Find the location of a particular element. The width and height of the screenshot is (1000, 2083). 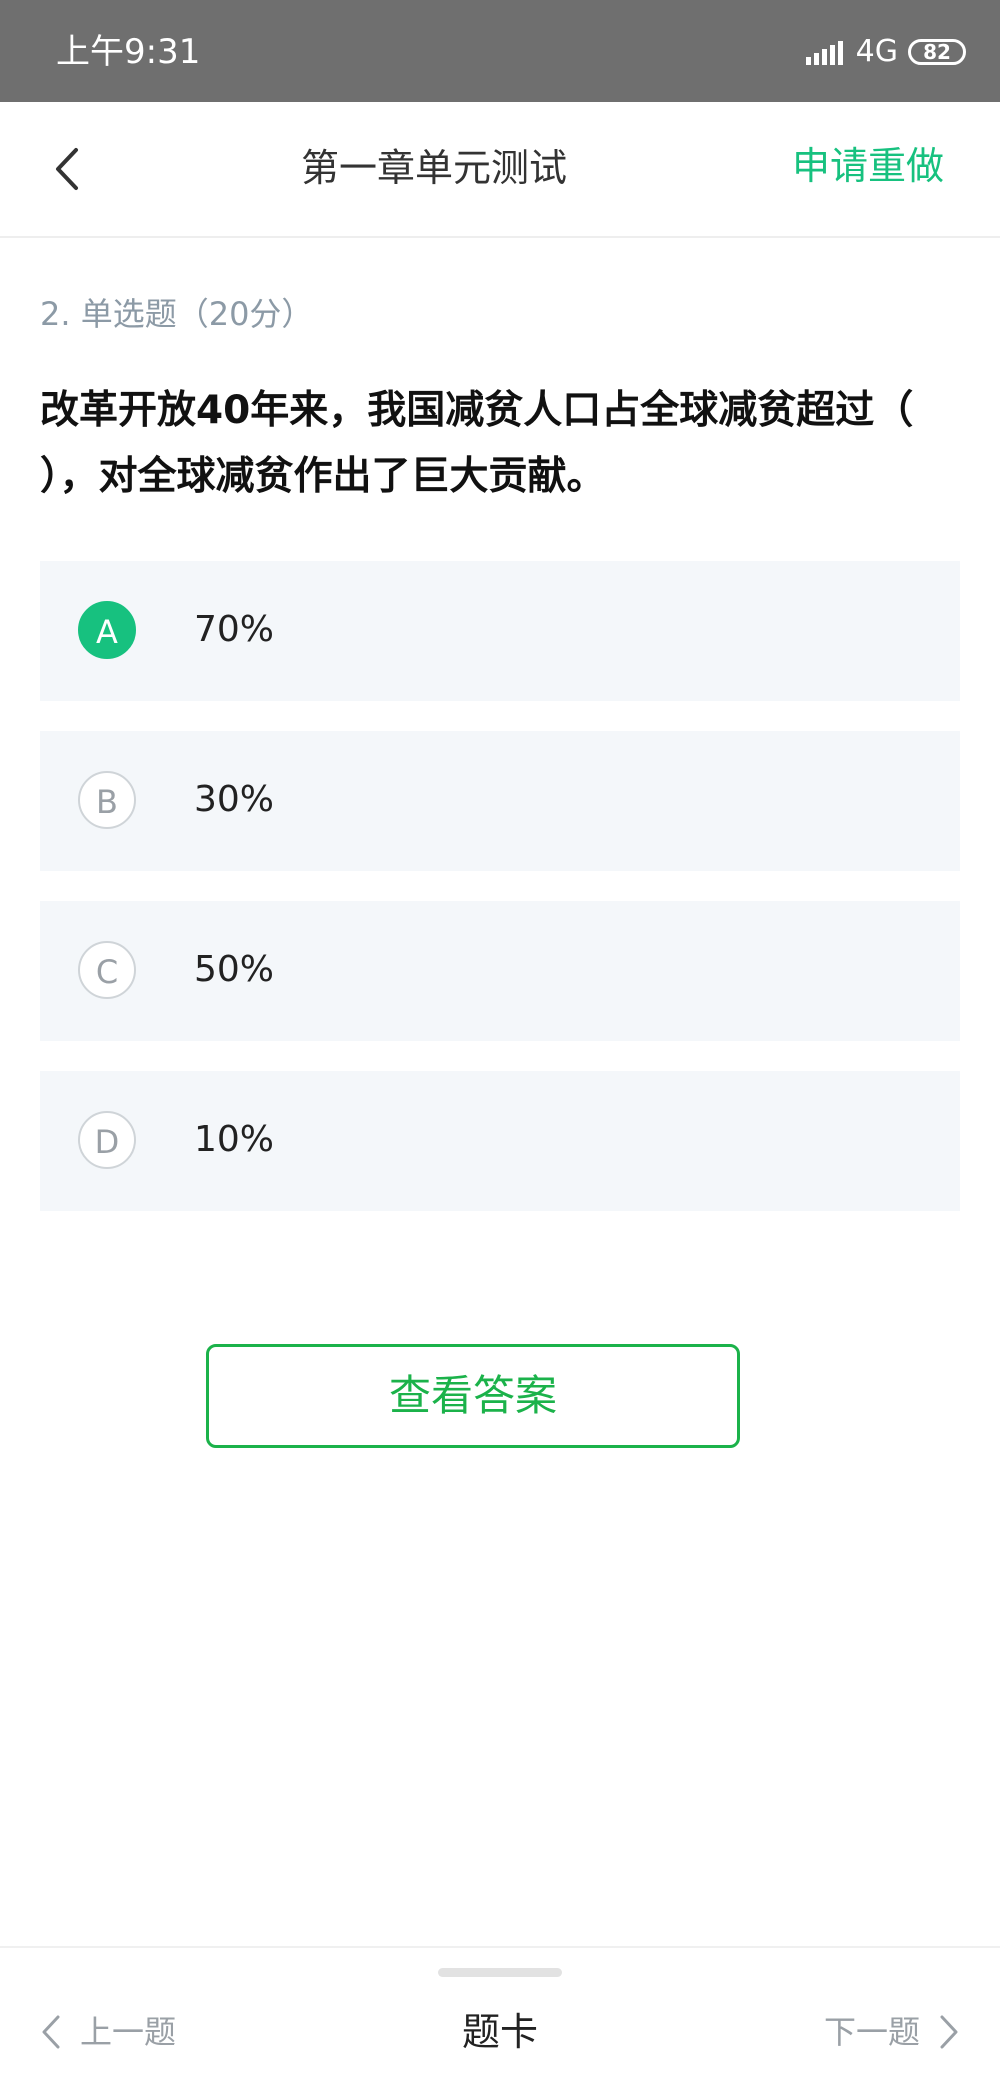

option-d: D 10% is located at coordinates (500, 1141).